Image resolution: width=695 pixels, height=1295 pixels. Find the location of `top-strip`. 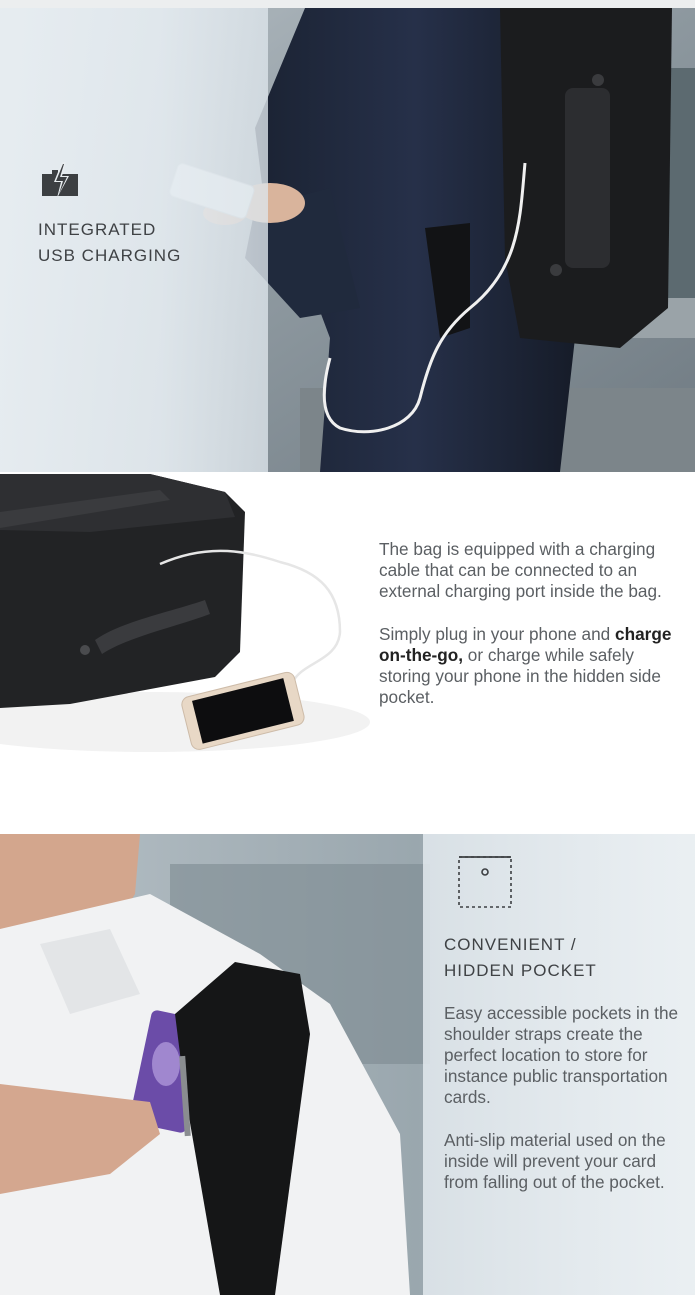

top-strip is located at coordinates (347, 4).